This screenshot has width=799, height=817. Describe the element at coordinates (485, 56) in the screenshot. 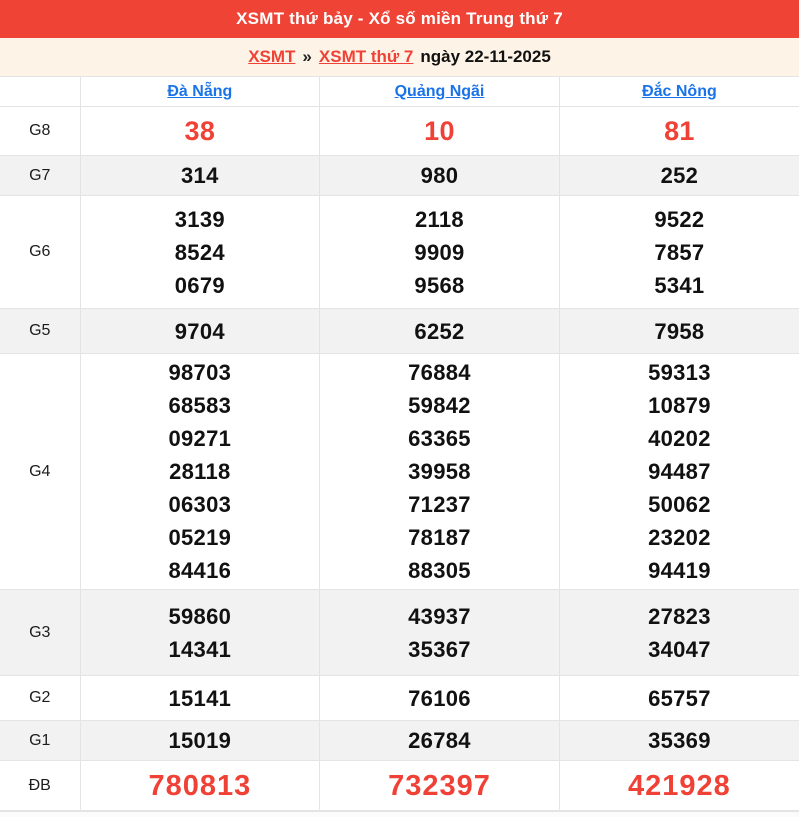

I see `breadcrumb-date: ngày 22-11-2025` at that location.